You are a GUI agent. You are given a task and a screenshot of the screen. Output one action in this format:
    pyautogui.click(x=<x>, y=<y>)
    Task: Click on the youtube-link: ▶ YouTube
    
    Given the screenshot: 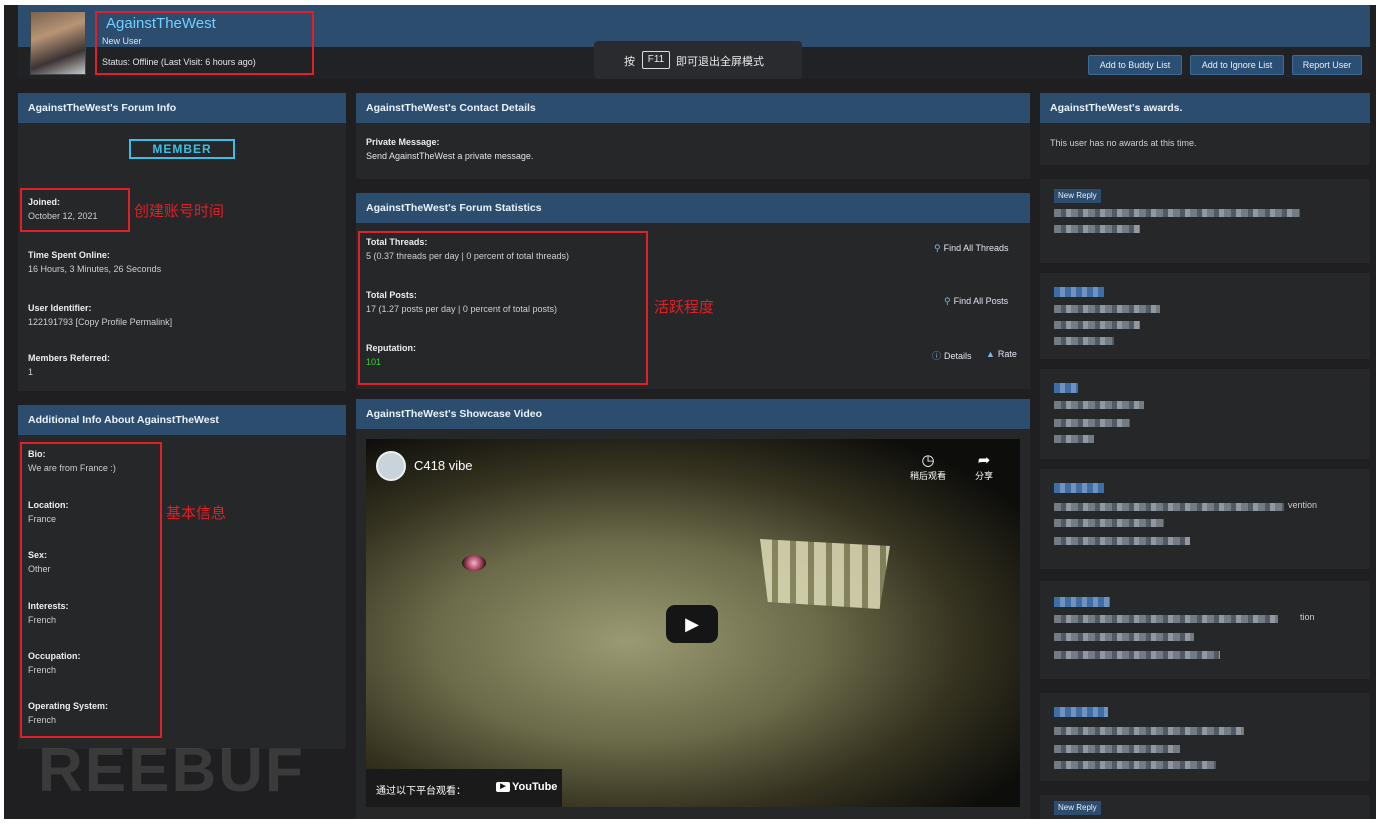 What is the action you would take?
    pyautogui.click(x=526, y=787)
    